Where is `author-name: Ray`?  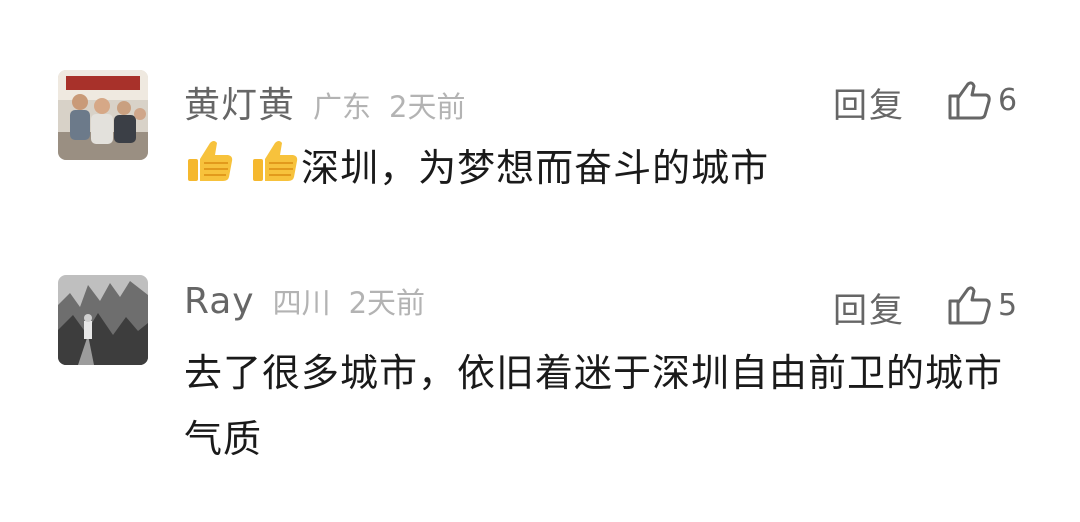
author-name: Ray is located at coordinates (219, 301).